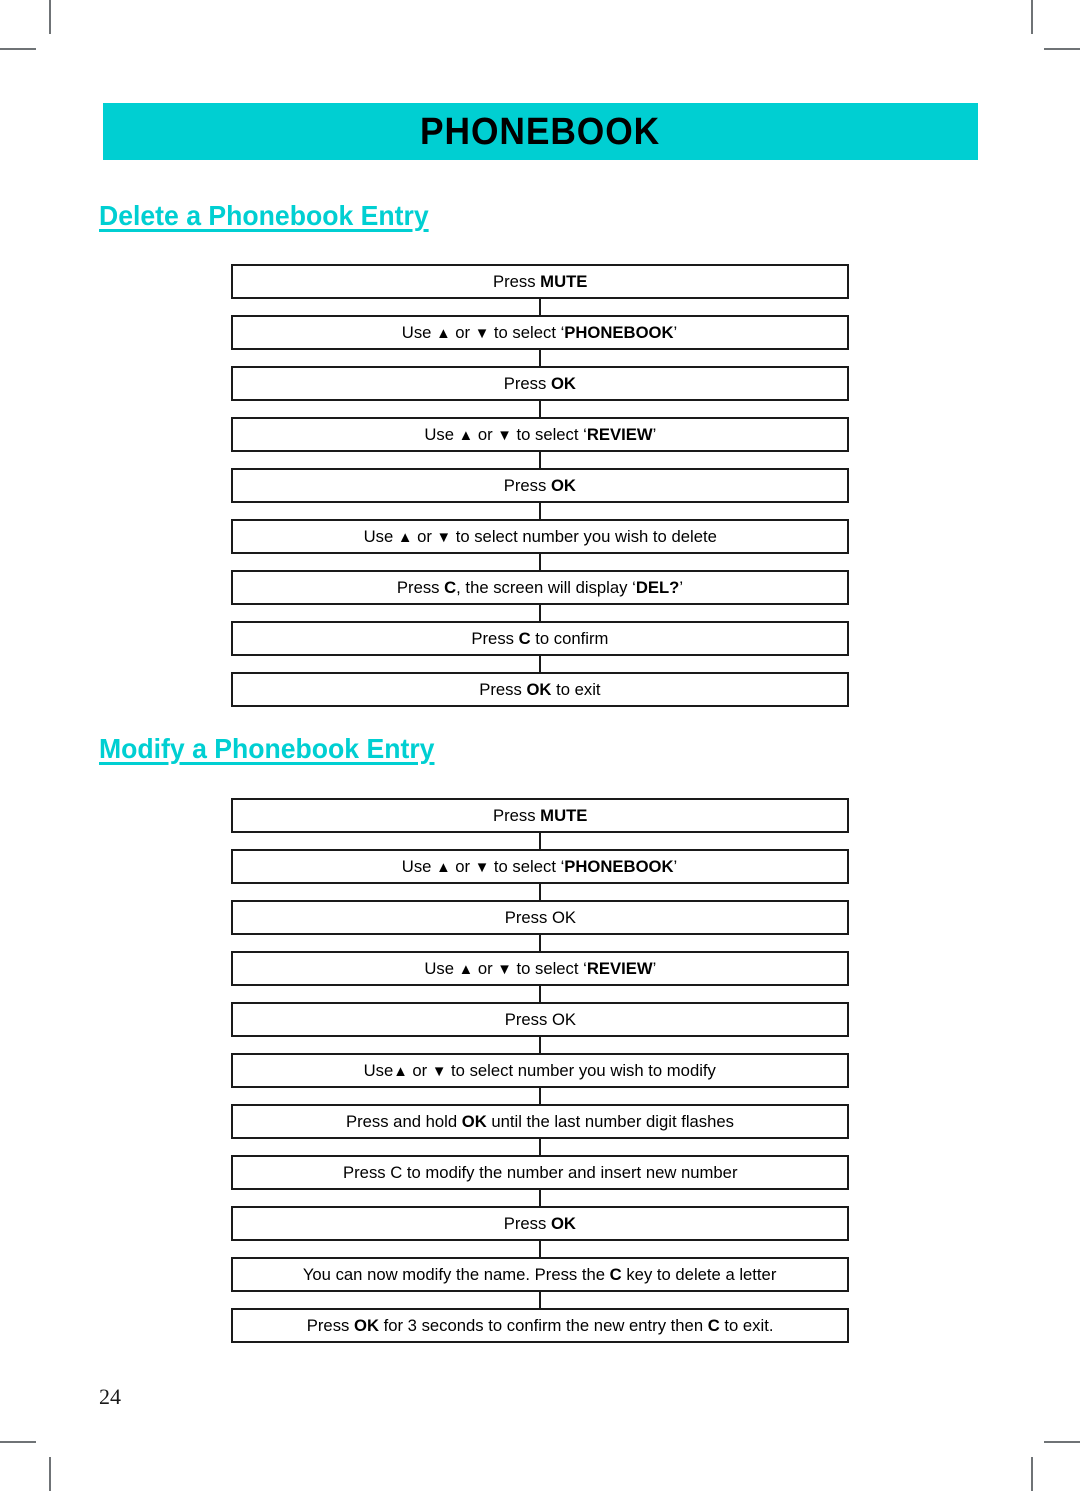  I want to click on flow-step-box: Press OK to exit, so click(540, 689).